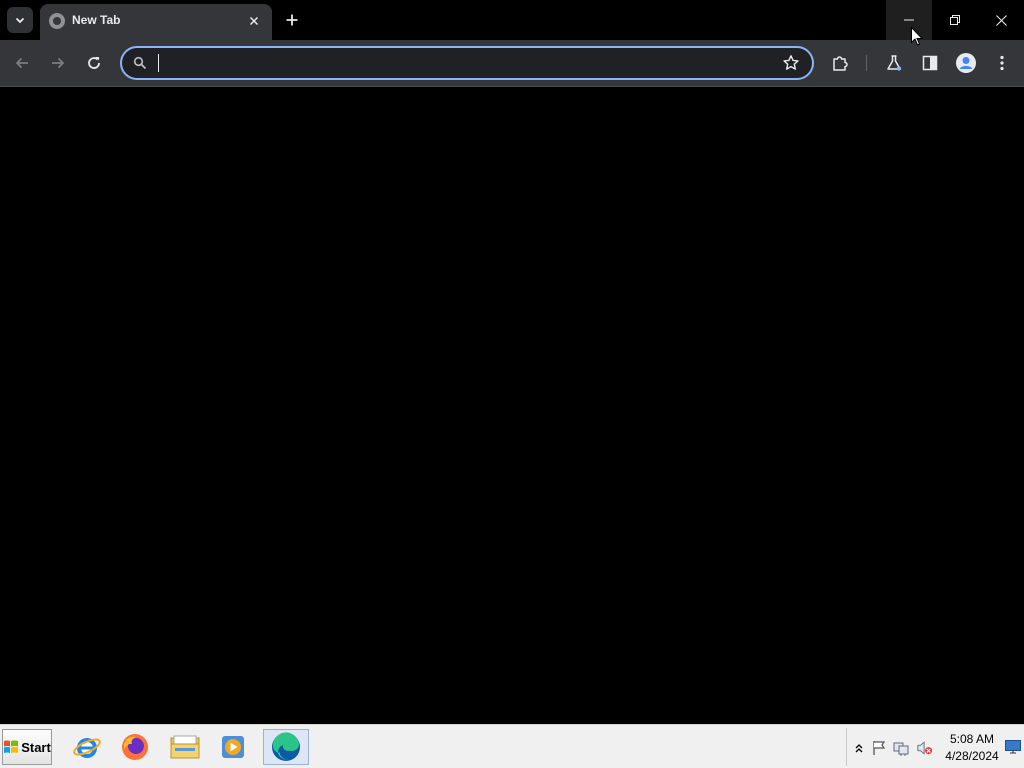 The image size is (1024, 768). I want to click on folder-icon, so click(185, 747).